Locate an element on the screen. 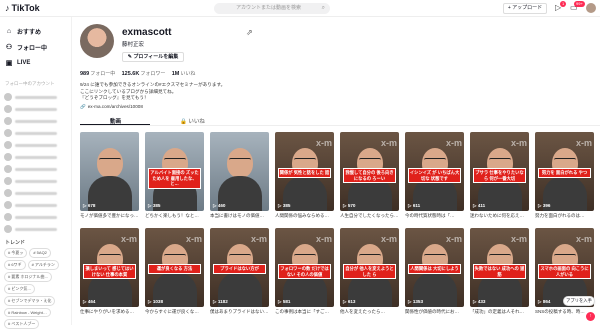 Image resolution: width=600 pixels, height=329 pixels. nav-for-you: ⌂ おすすめ is located at coordinates (35, 31).